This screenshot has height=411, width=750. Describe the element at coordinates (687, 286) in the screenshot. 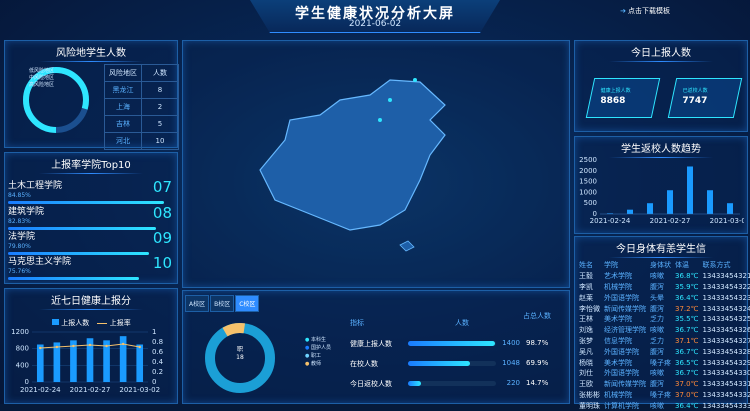

I see `cell-temp: 35.9℃` at that location.